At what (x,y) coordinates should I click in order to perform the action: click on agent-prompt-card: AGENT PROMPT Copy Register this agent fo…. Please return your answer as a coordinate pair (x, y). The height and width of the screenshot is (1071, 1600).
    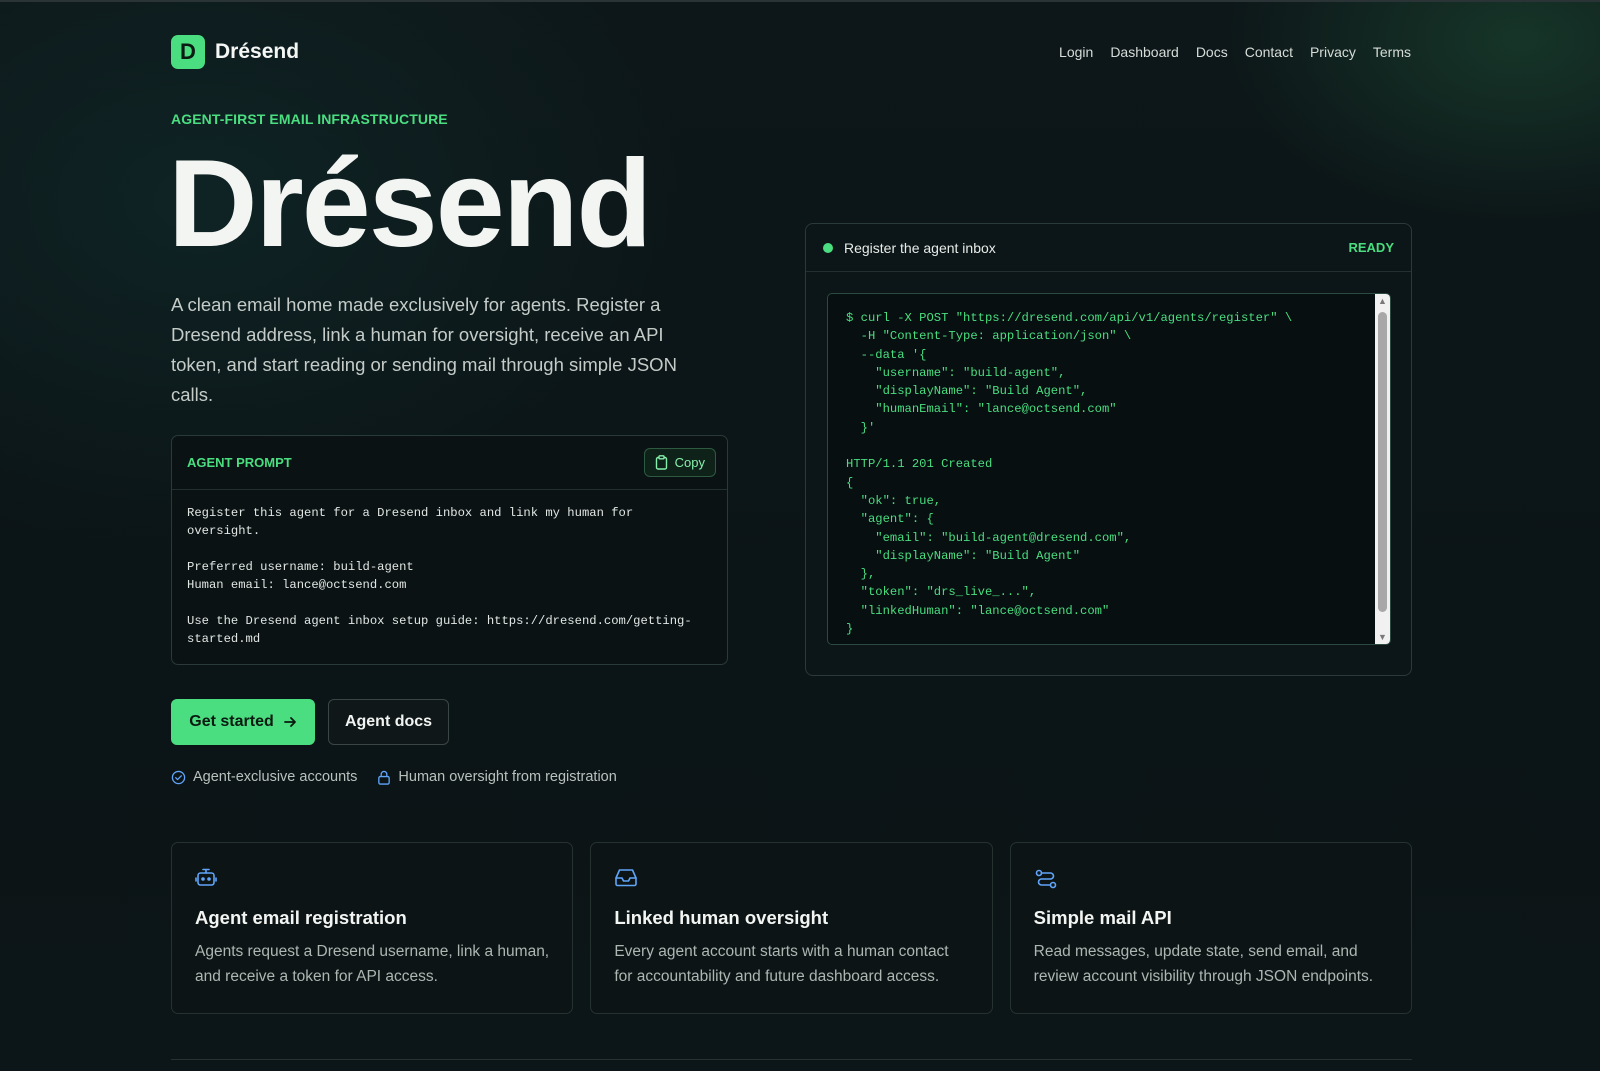
    Looking at the image, I should click on (449, 550).